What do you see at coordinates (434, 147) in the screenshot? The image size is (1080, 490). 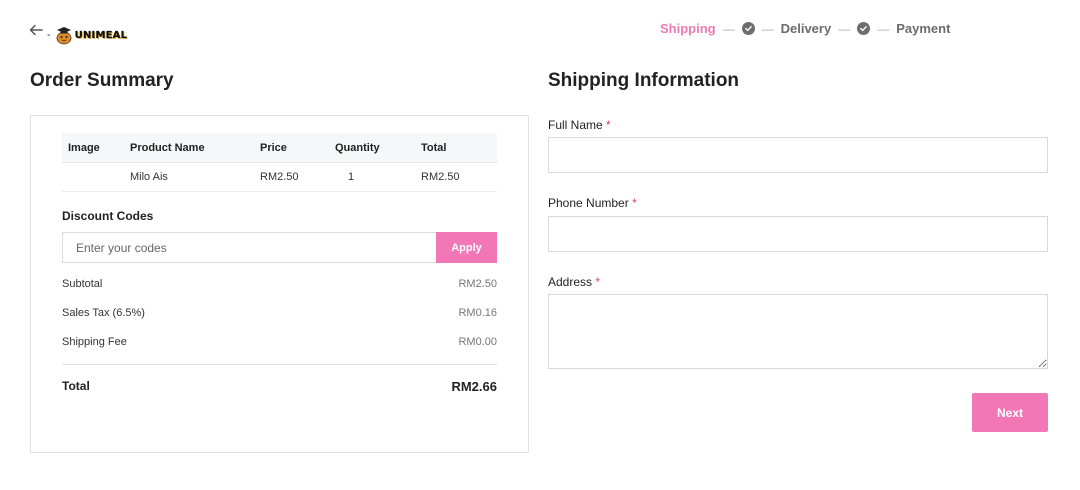 I see `column-header-total: Total` at bounding box center [434, 147].